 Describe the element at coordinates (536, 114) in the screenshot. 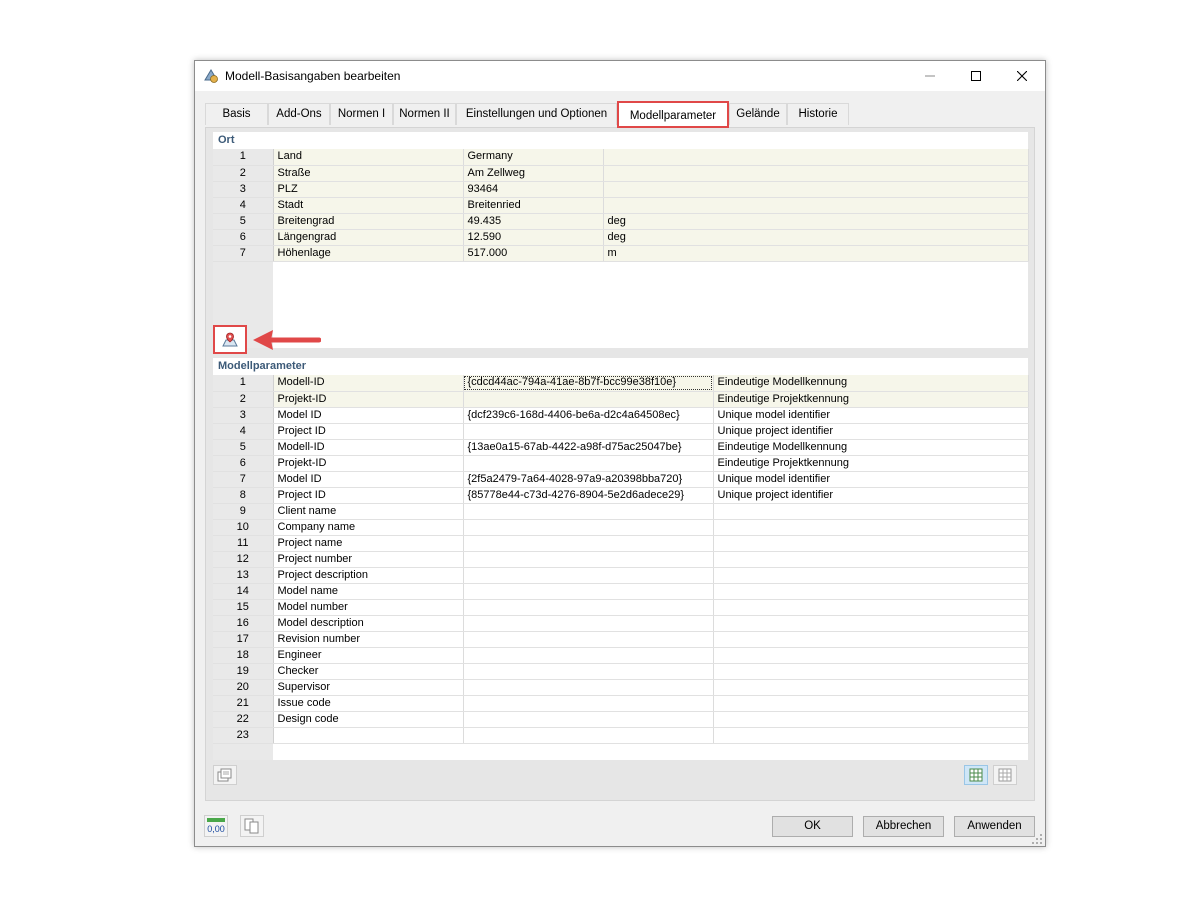

I see `tab-einstellungen: Einstellungen und Optionen` at that location.